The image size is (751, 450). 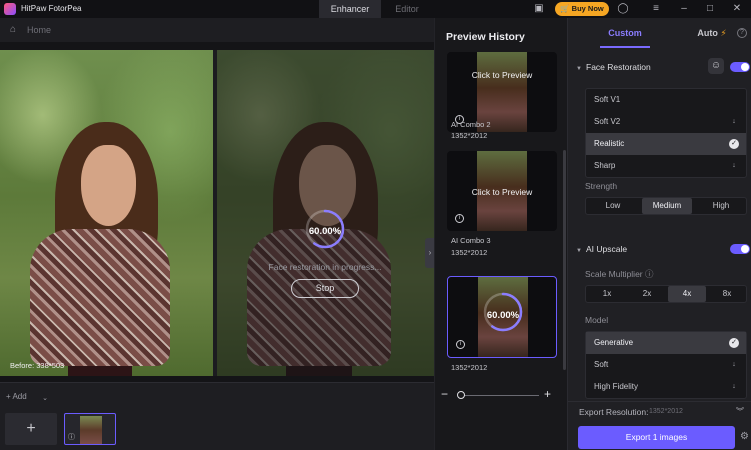 I want to click on export-resolution-value: 1352*2012, so click(x=666, y=411).